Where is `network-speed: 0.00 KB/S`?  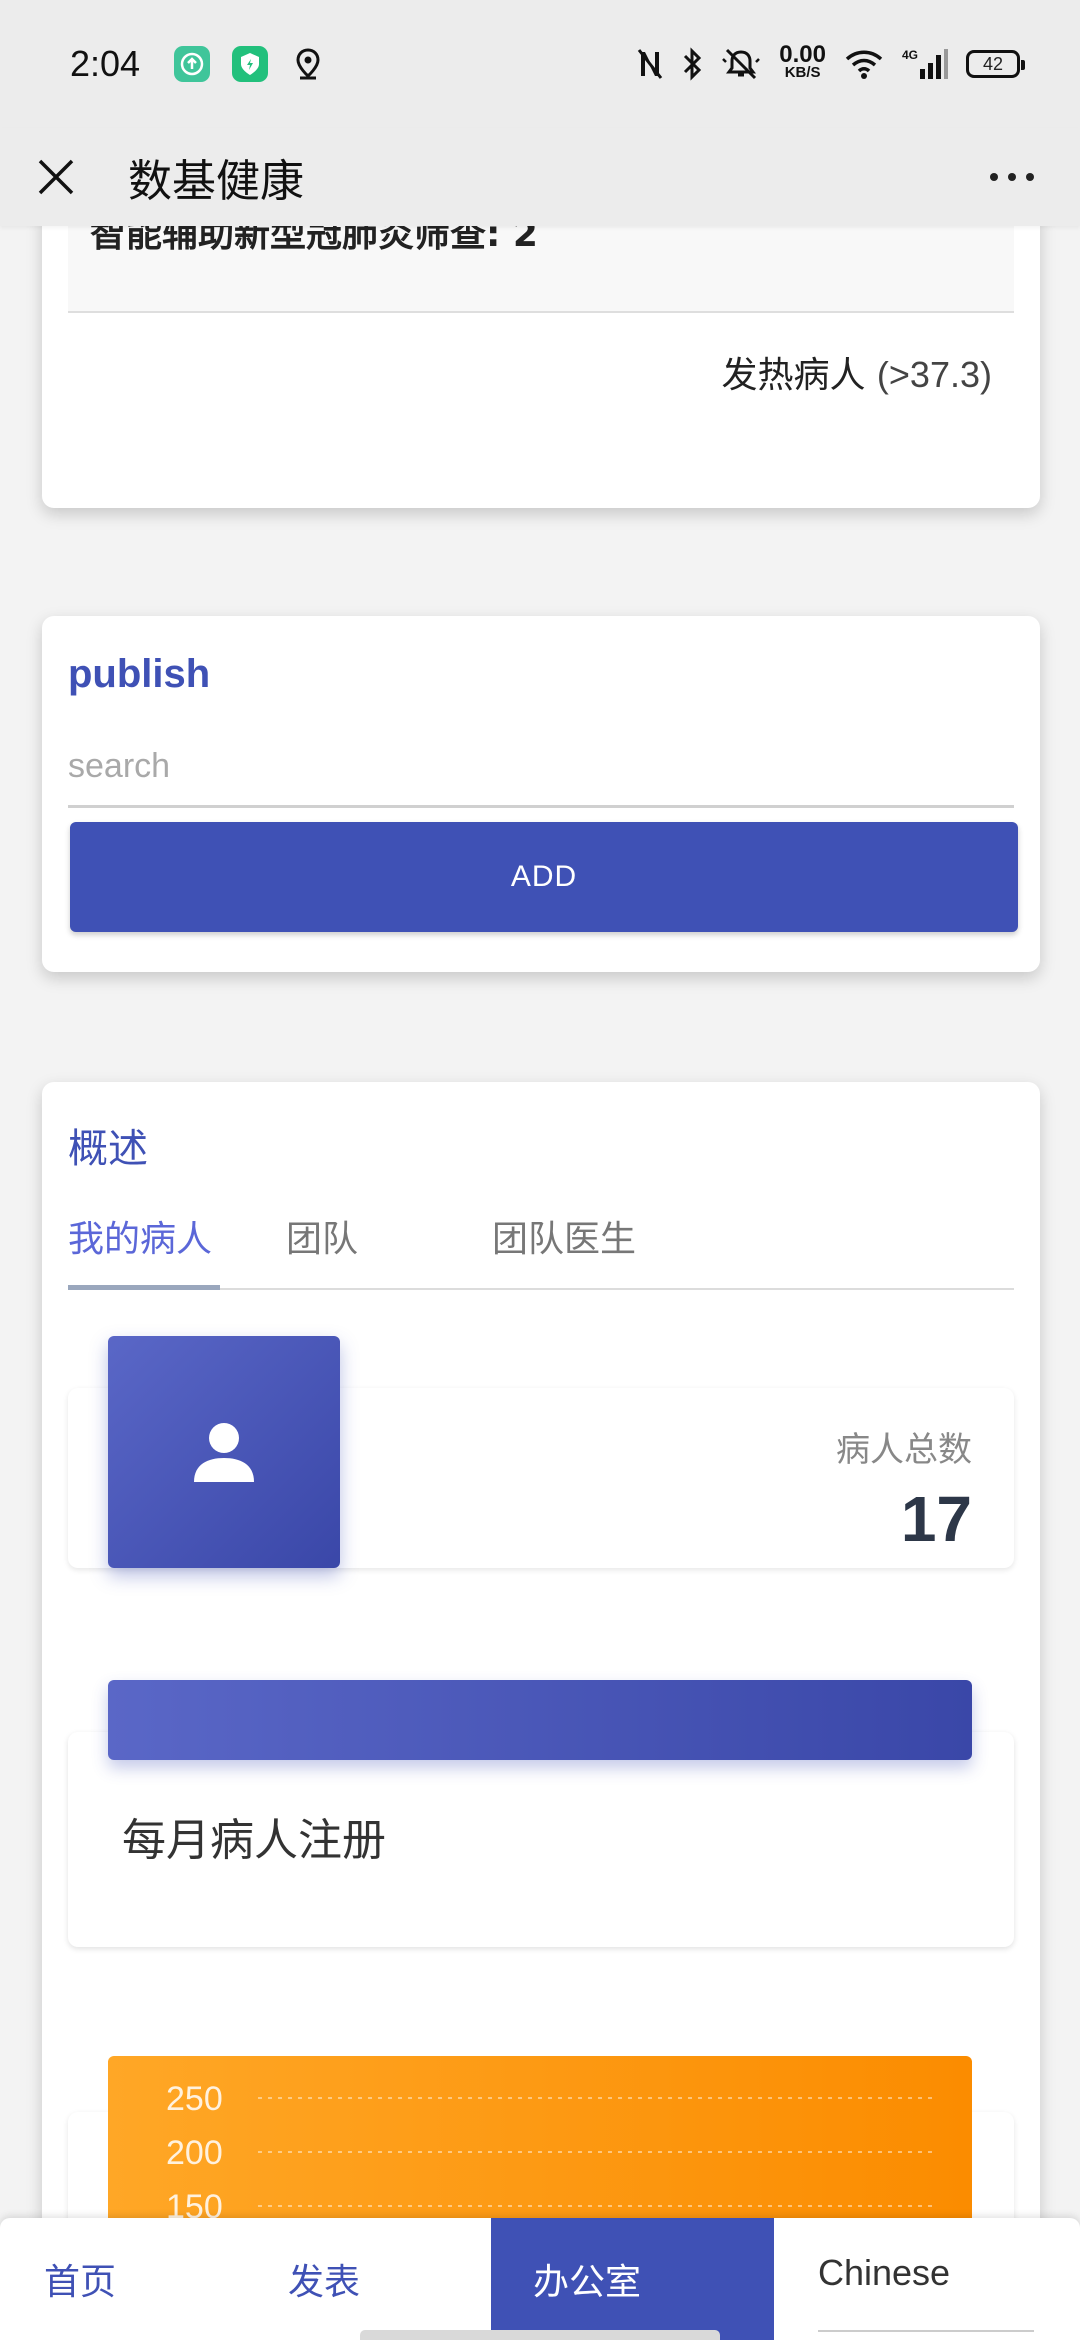
network-speed: 0.00 KB/S is located at coordinates (802, 61).